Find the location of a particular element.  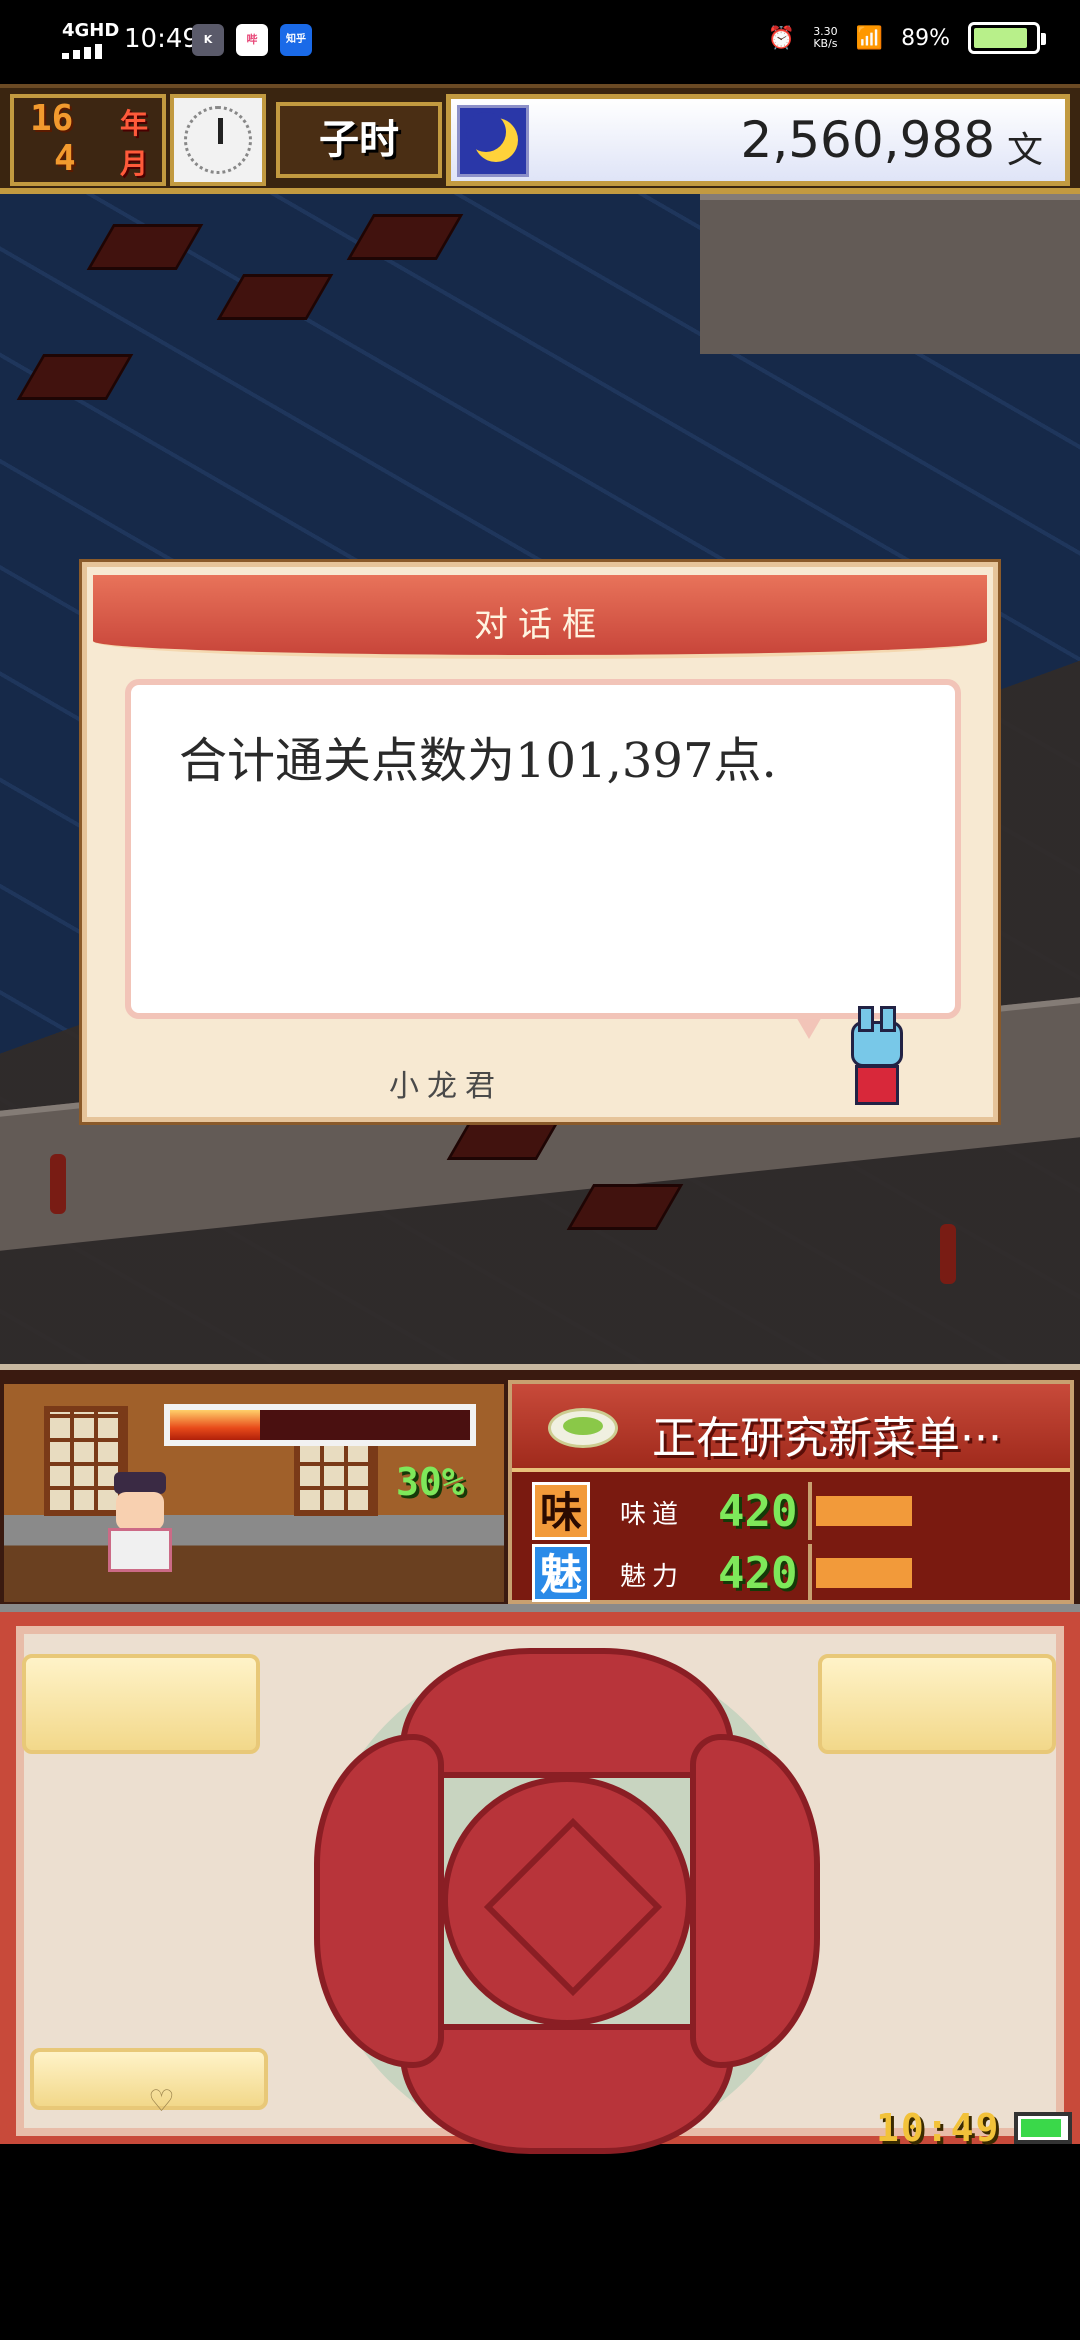

dialog-header: 对话框 is located at coordinates (540, 617).